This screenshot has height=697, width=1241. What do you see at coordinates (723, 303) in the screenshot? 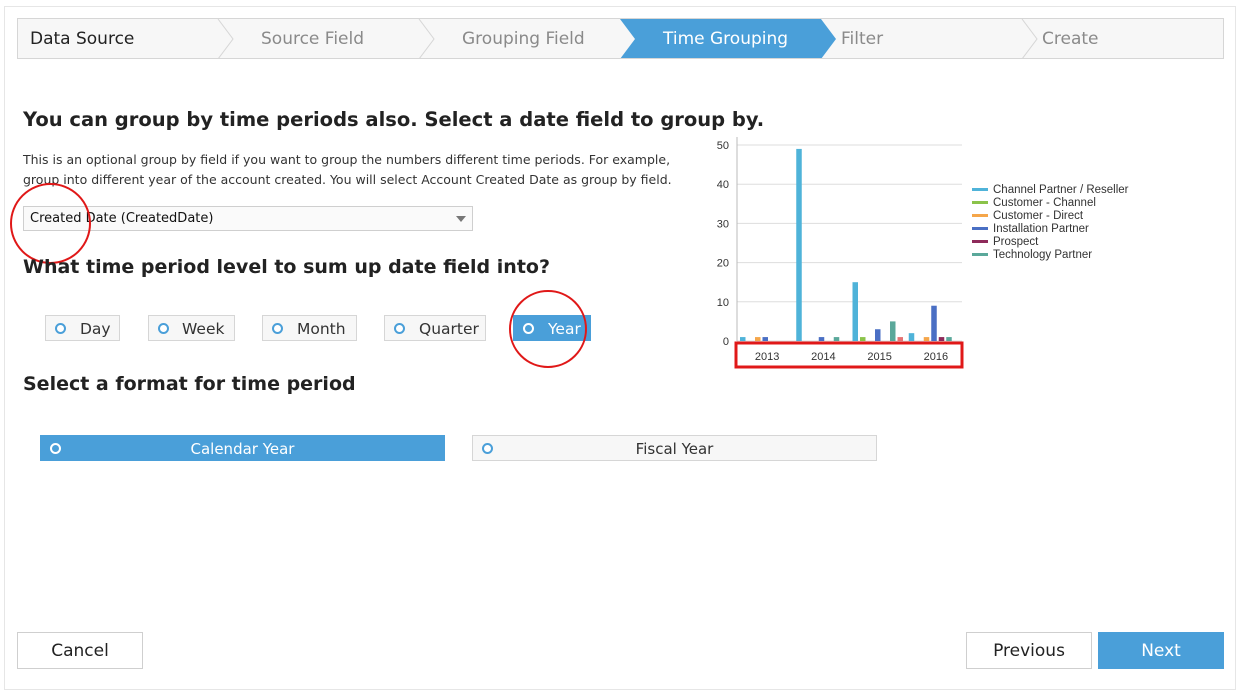
I see `y-tick-label: 10` at bounding box center [723, 303].